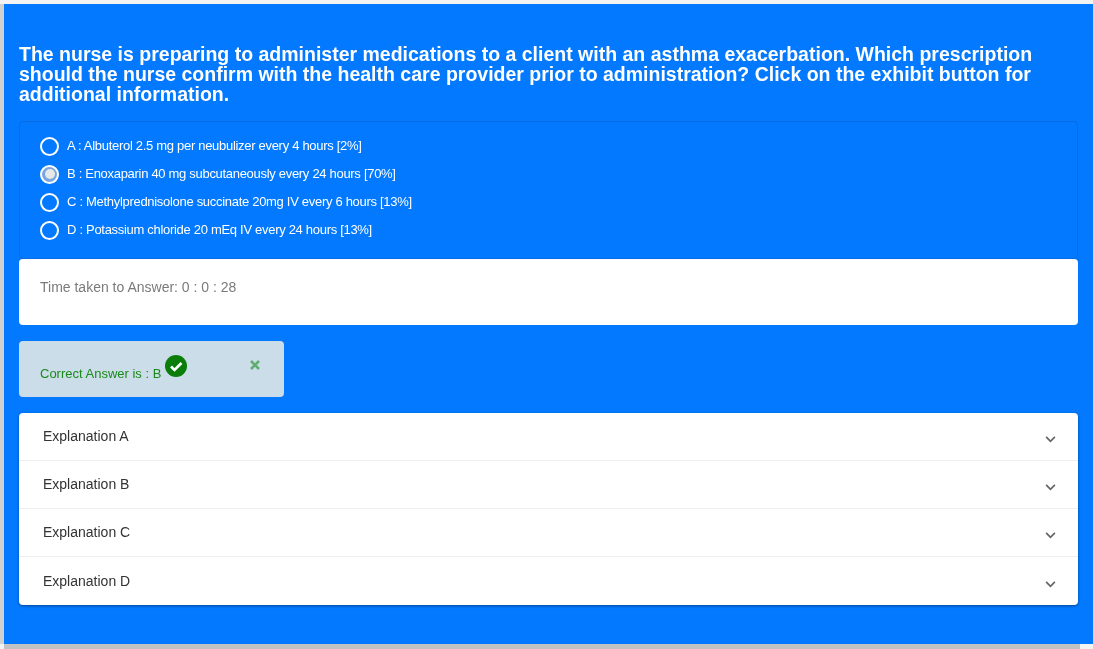  What do you see at coordinates (239, 202) in the screenshot?
I see `option-label: C : Methylprednisolone succinate 20mg IV every 6 hours [13%]` at bounding box center [239, 202].